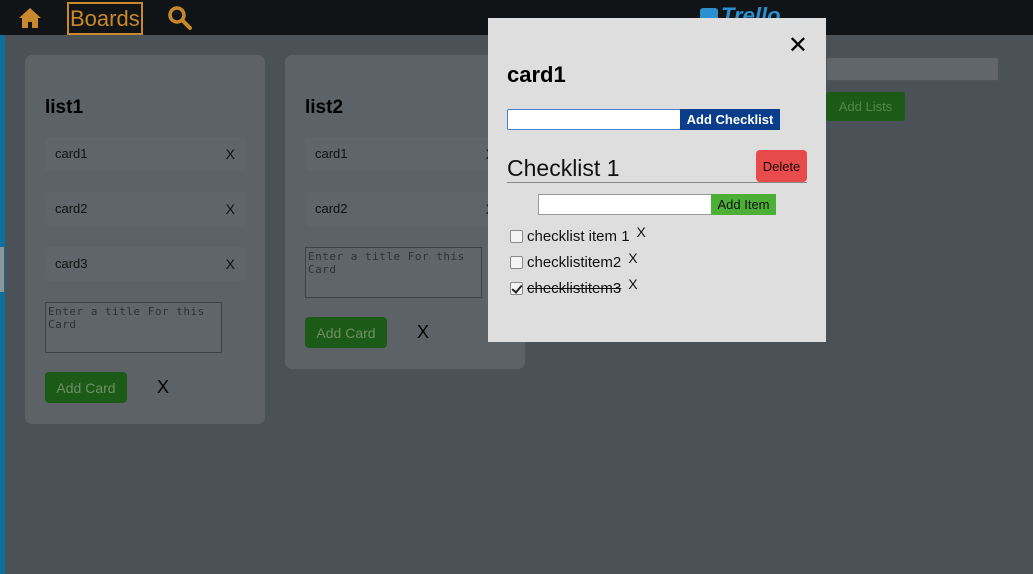 Image resolution: width=1033 pixels, height=574 pixels. Describe the element at coordinates (594, 119) in the screenshot. I see `checklist-title-input` at that location.